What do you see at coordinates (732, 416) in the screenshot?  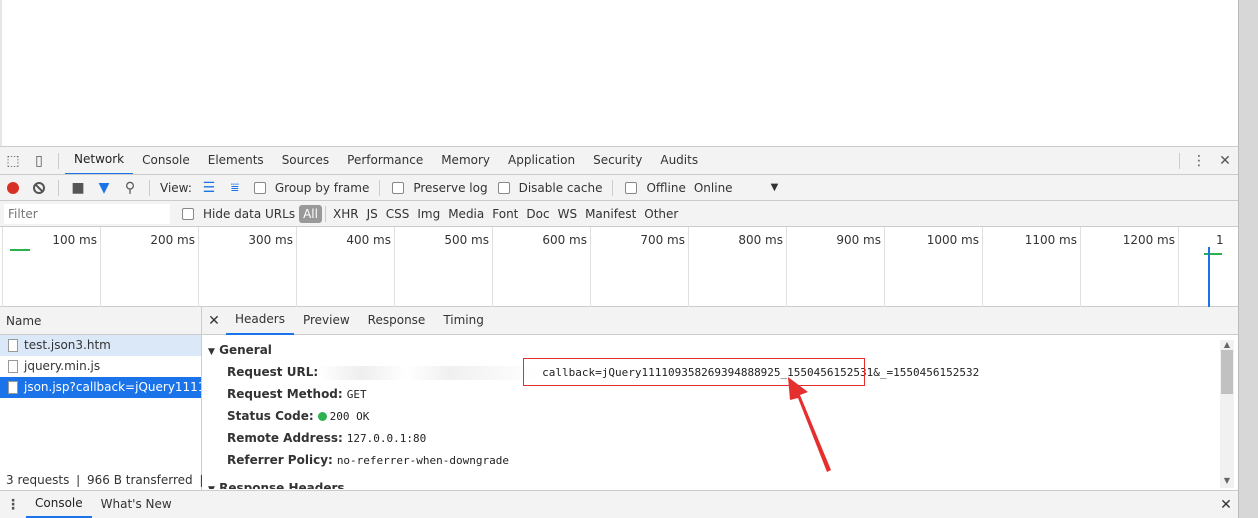 I see `status-code-row: Status Code: 200 OK` at bounding box center [732, 416].